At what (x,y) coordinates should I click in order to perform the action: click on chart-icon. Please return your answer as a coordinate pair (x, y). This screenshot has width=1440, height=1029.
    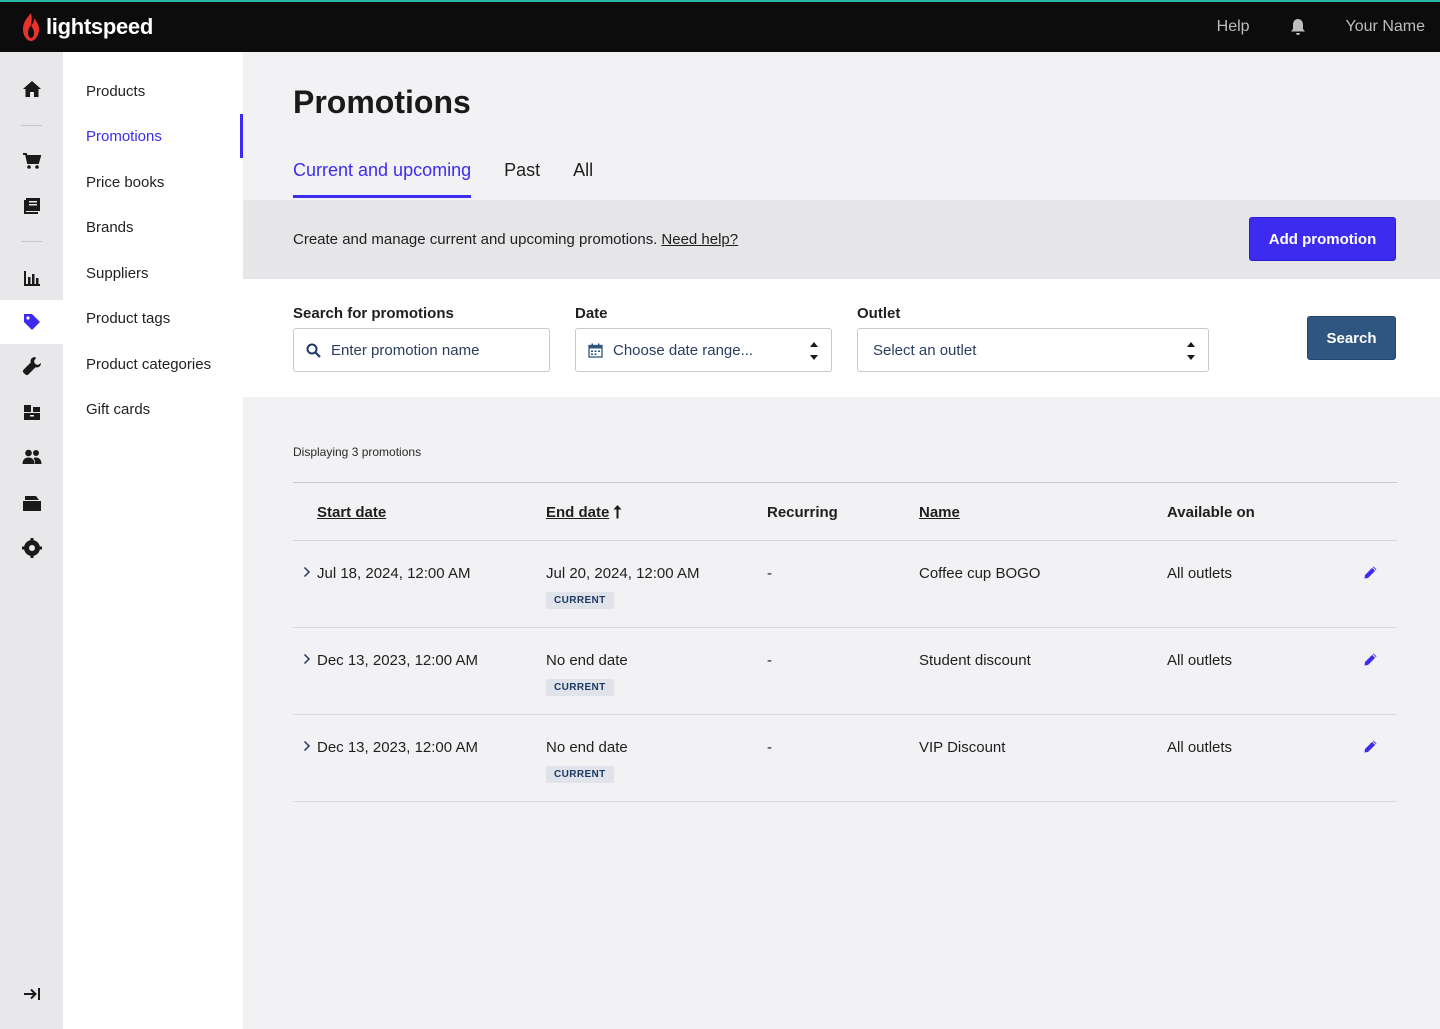
    Looking at the image, I should click on (31, 278).